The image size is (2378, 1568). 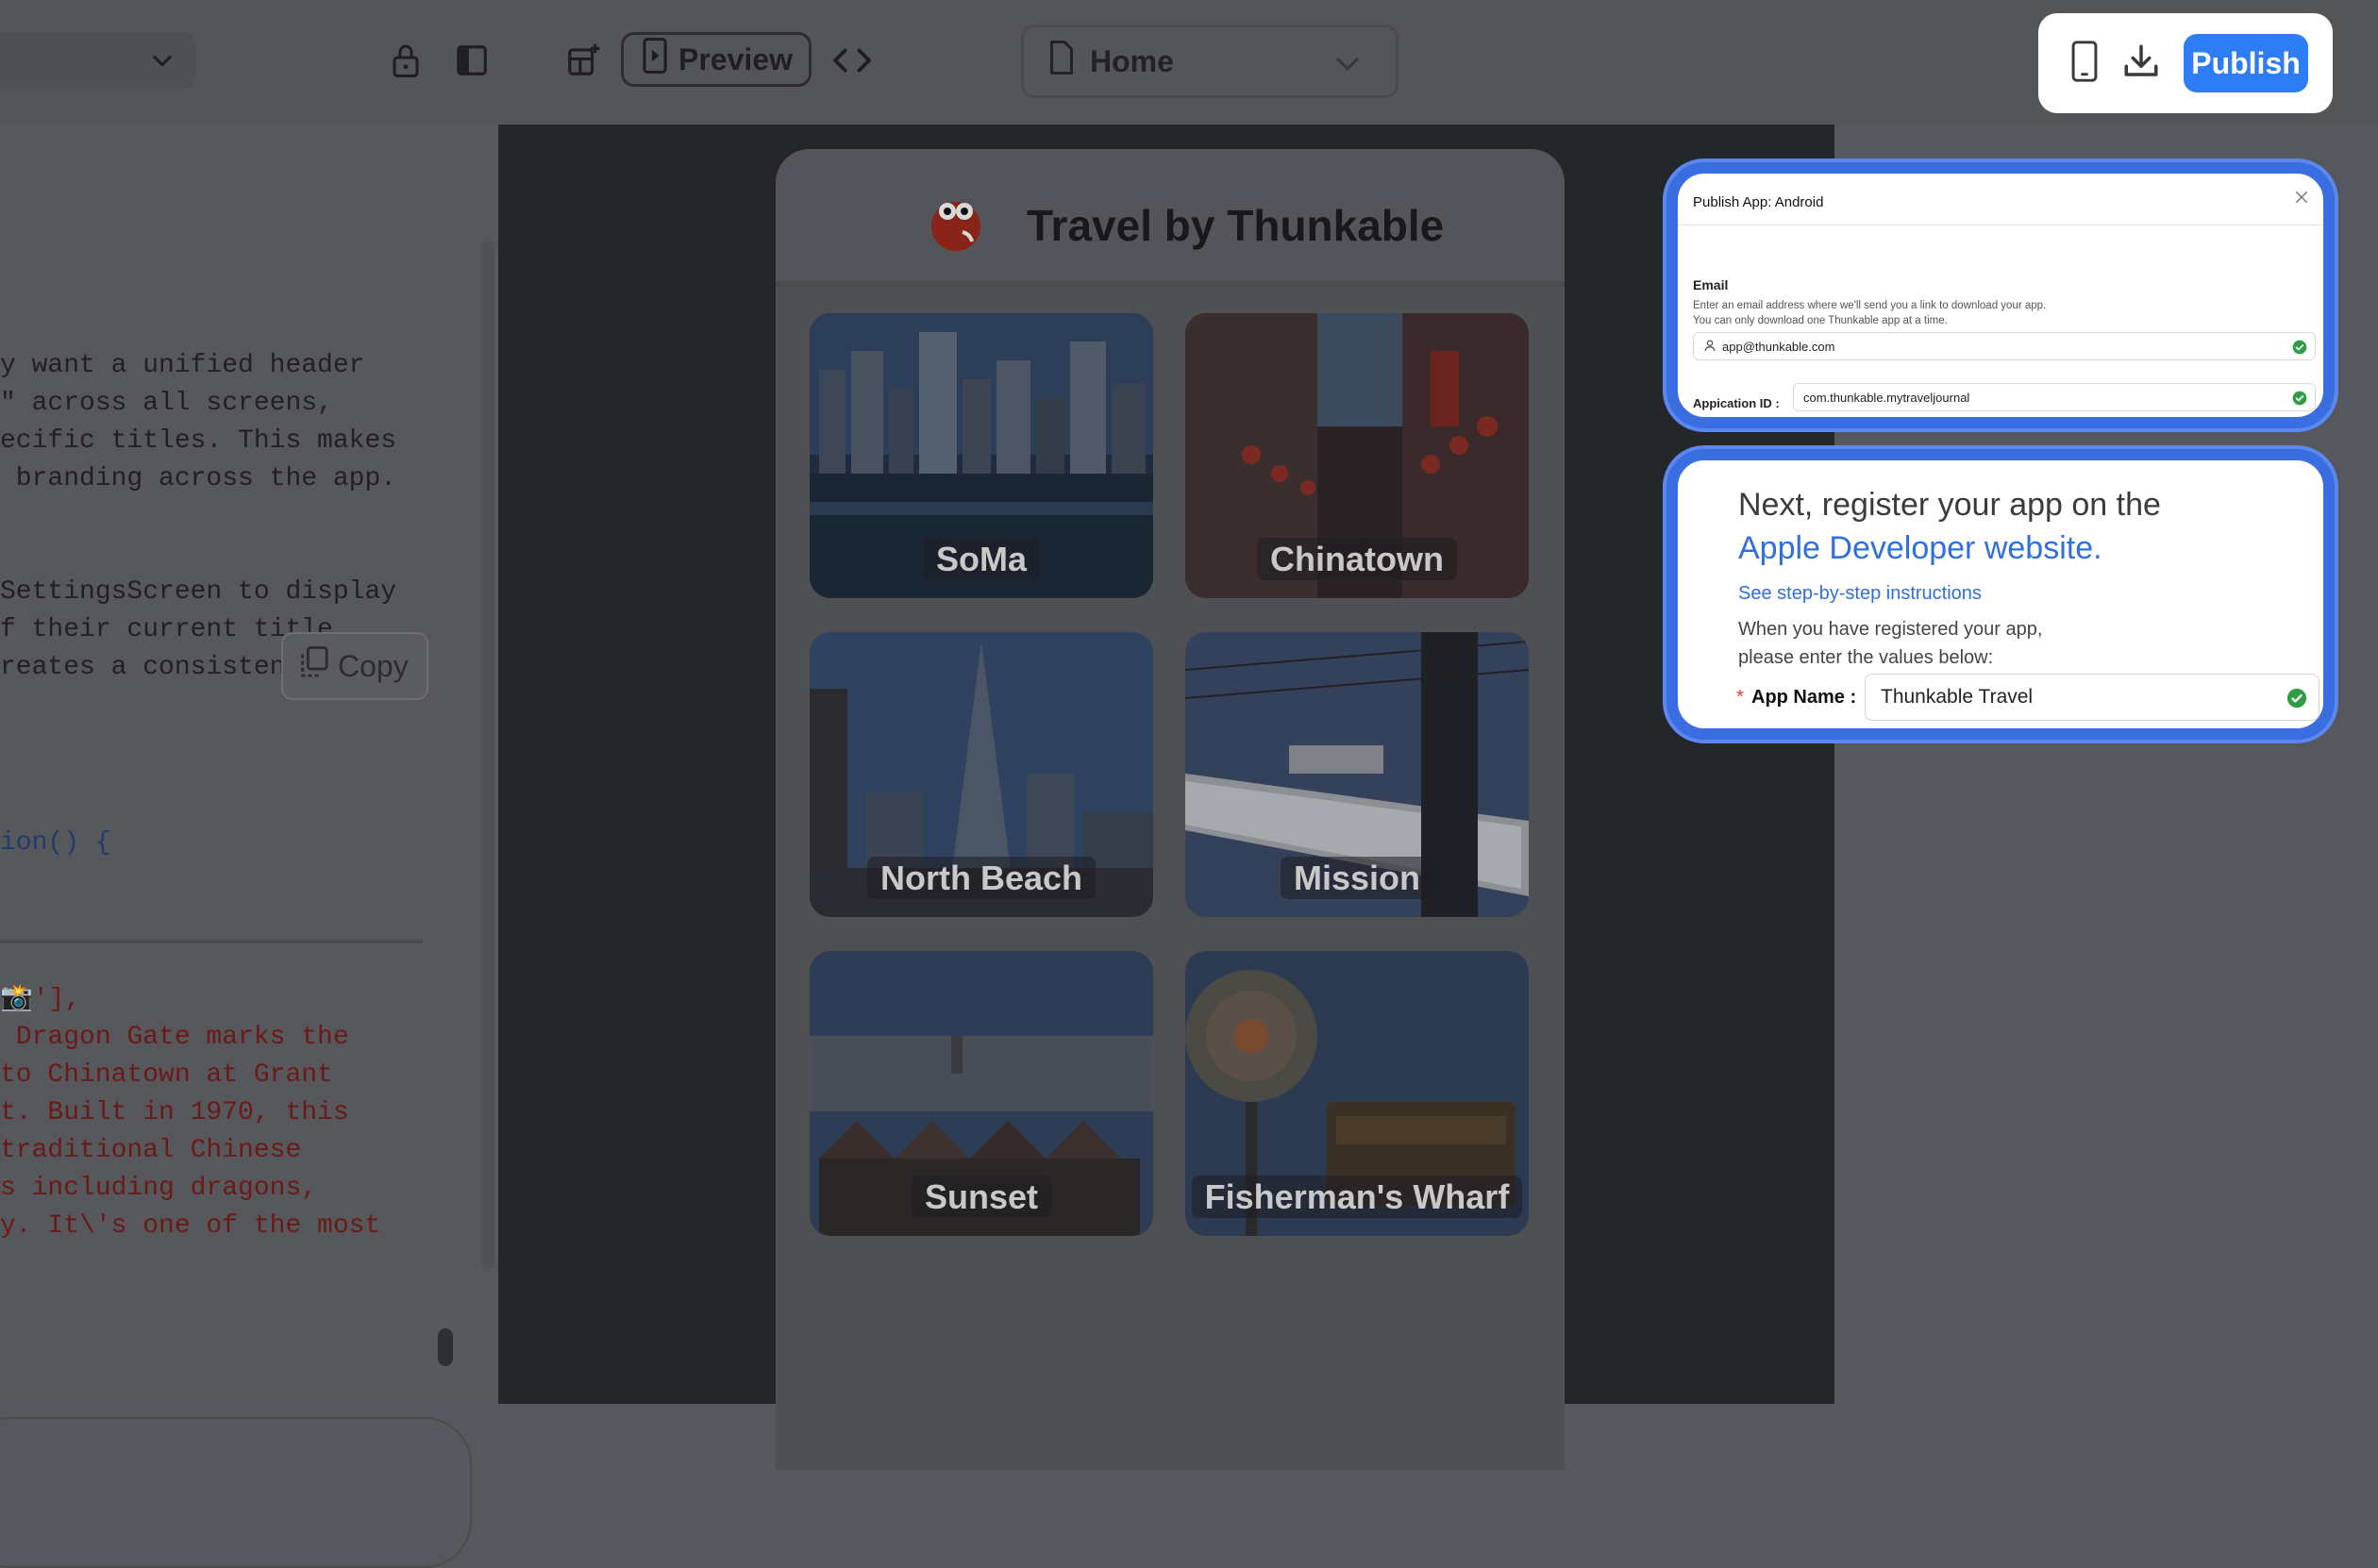 What do you see at coordinates (174, 1112) in the screenshot?
I see `code-line: t. Built in 1970, this` at bounding box center [174, 1112].